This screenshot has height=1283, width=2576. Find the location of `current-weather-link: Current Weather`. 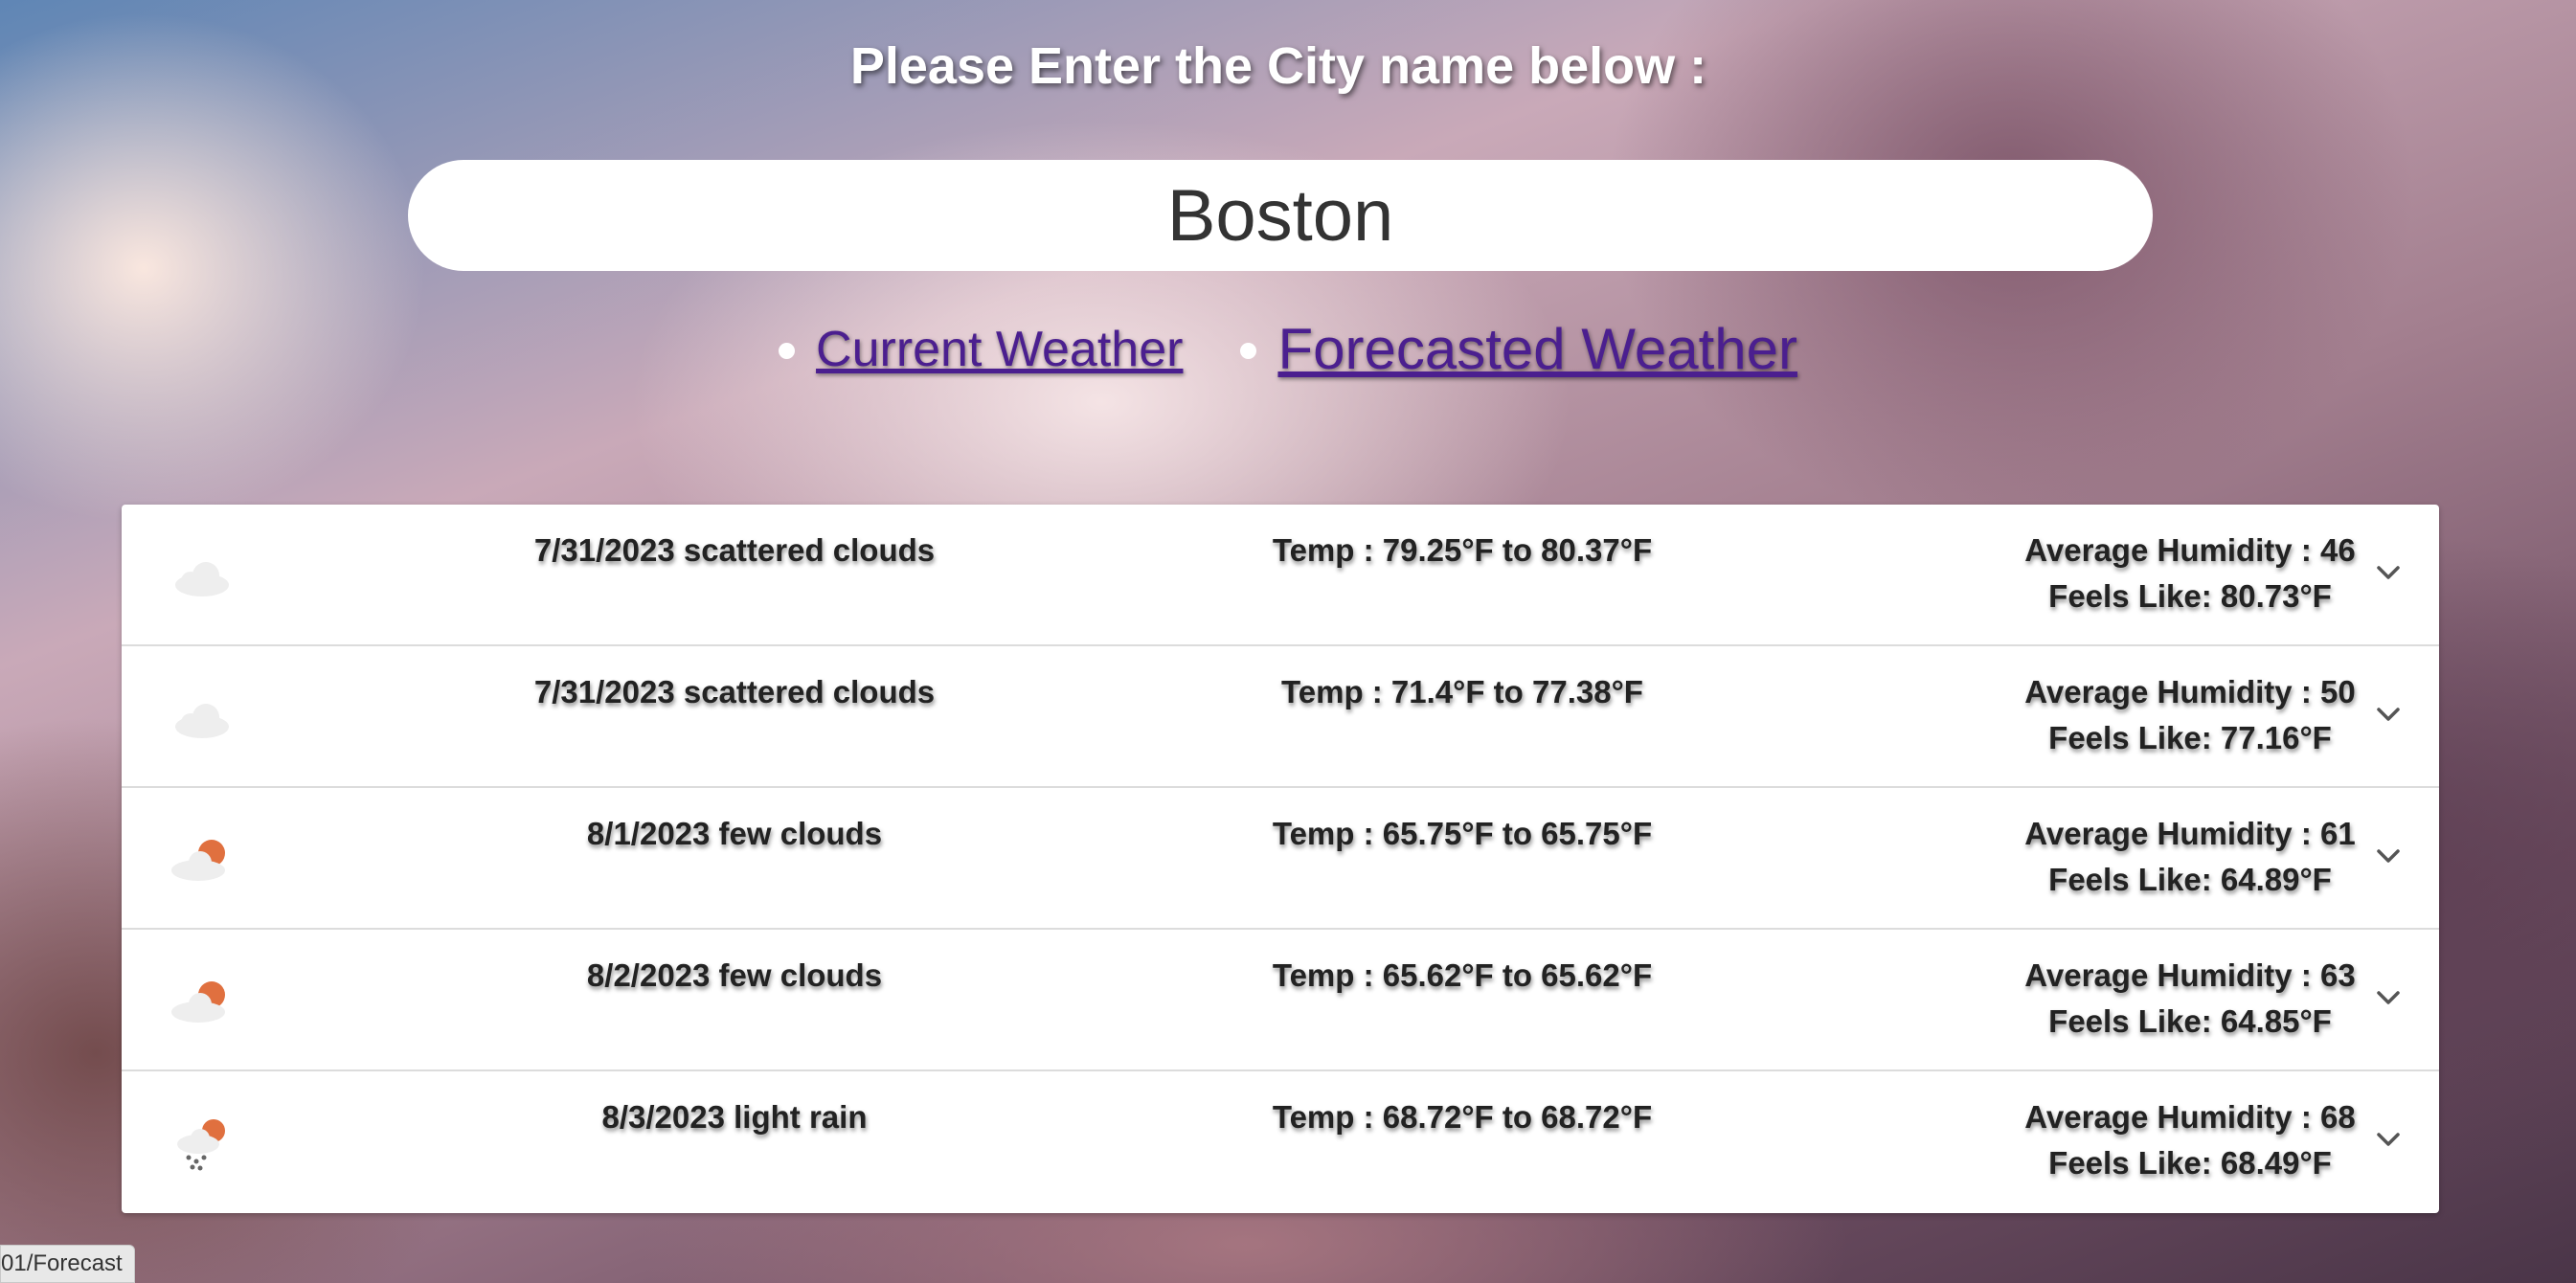

current-weather-link: Current Weather is located at coordinates (999, 349).